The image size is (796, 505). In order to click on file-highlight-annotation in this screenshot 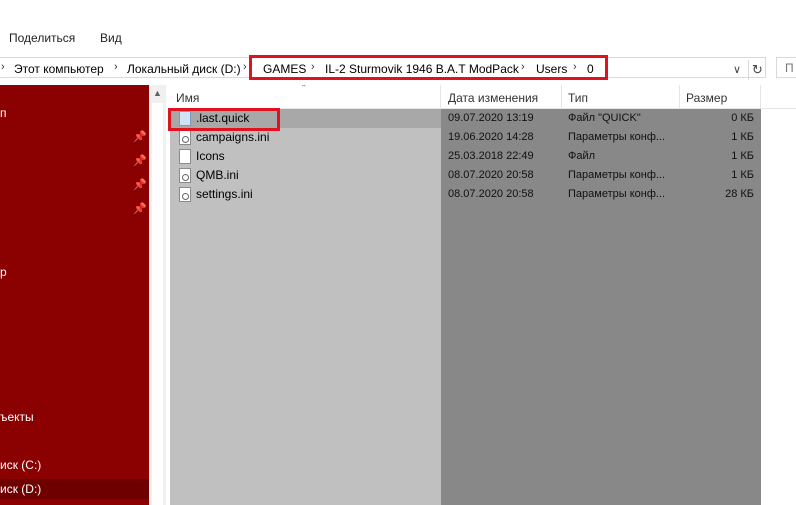, I will do `click(224, 119)`.